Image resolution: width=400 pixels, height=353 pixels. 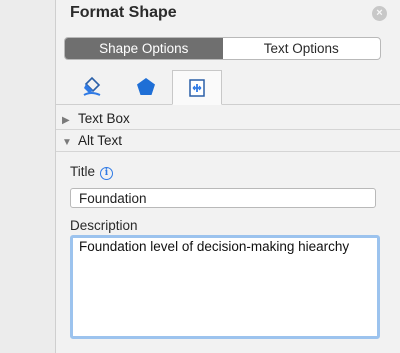 I want to click on panel-title: Format Shape, so click(x=123, y=12).